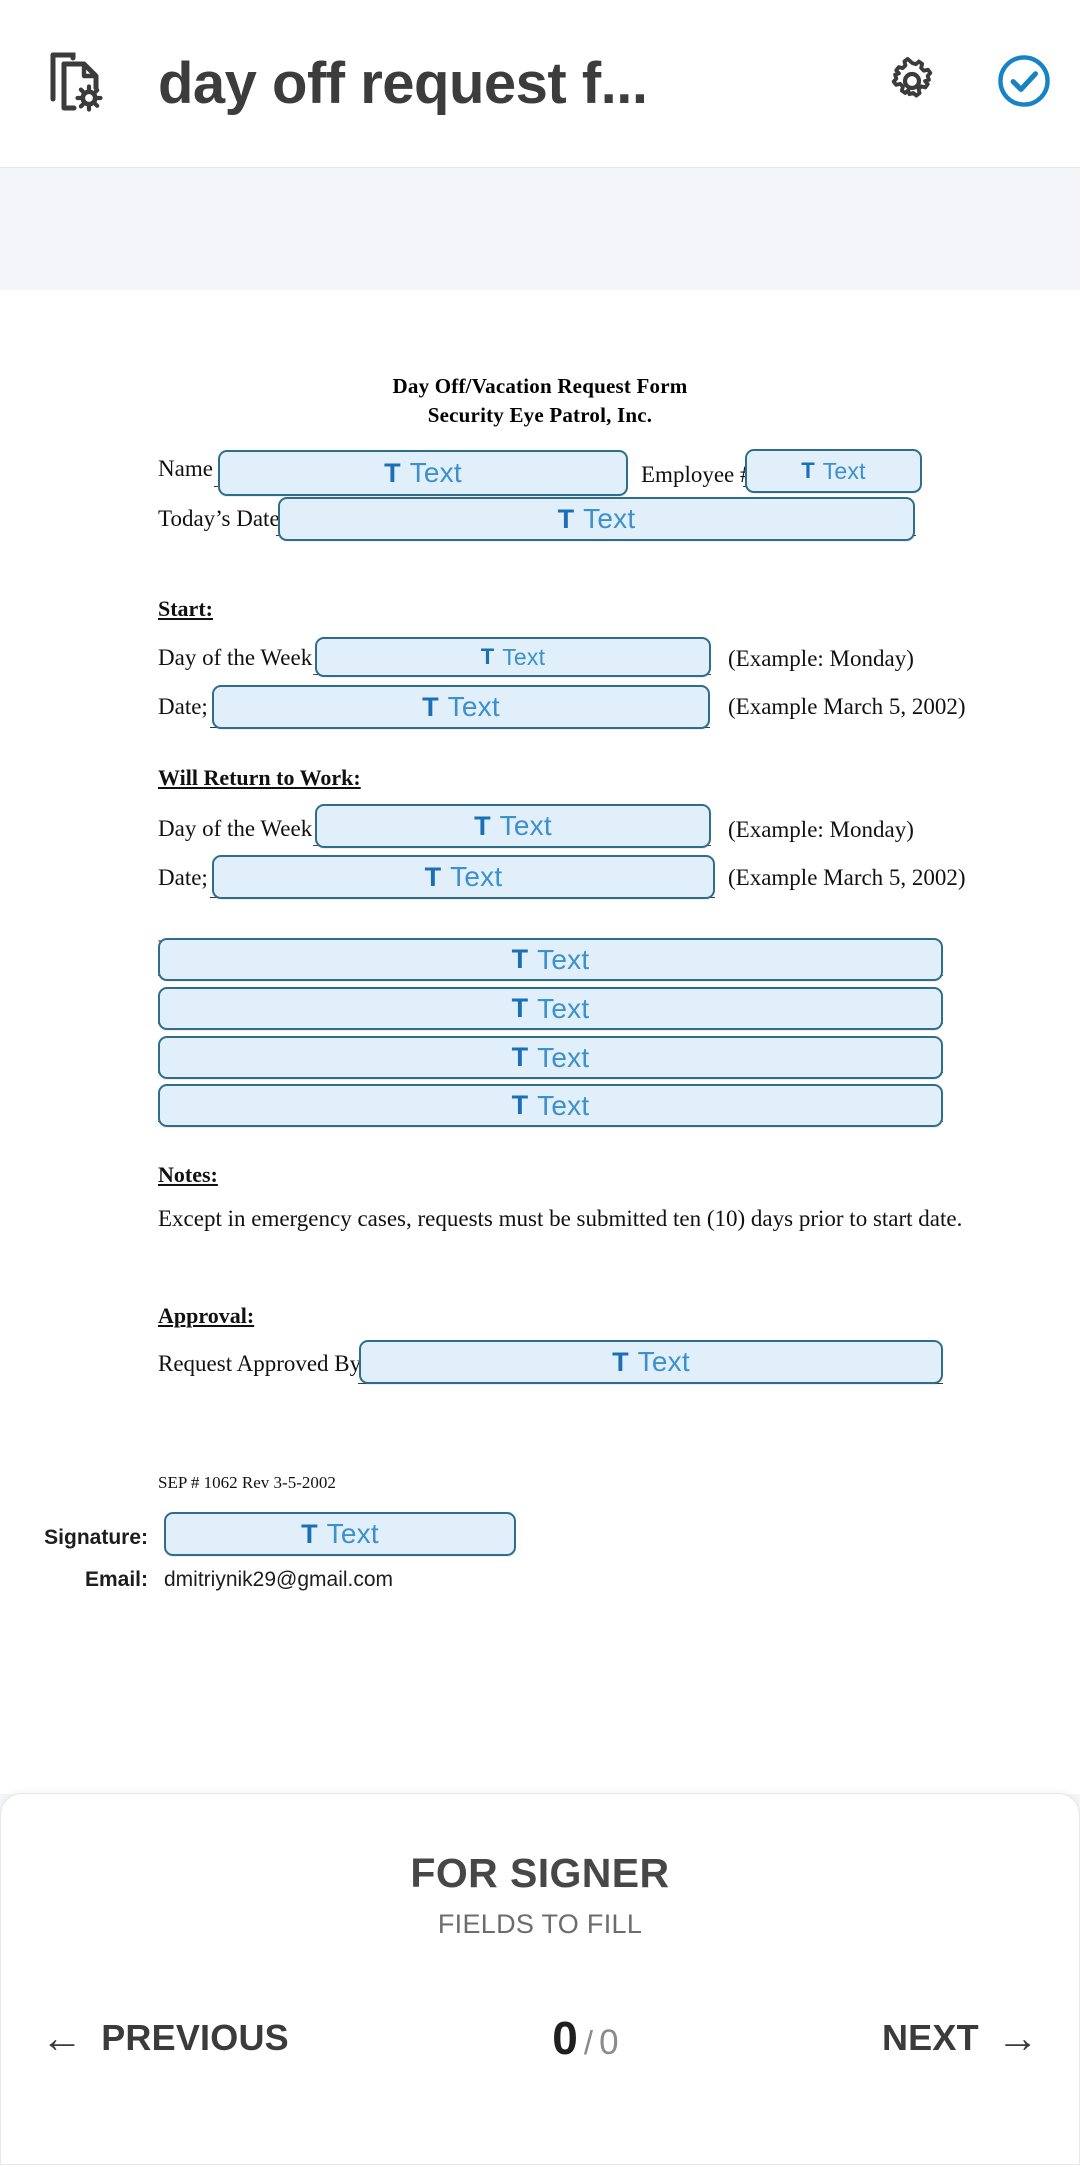 The width and height of the screenshot is (1080, 2165). Describe the element at coordinates (847, 877) in the screenshot. I see `hint-return-date-example: (Example March 5, 2002)` at that location.